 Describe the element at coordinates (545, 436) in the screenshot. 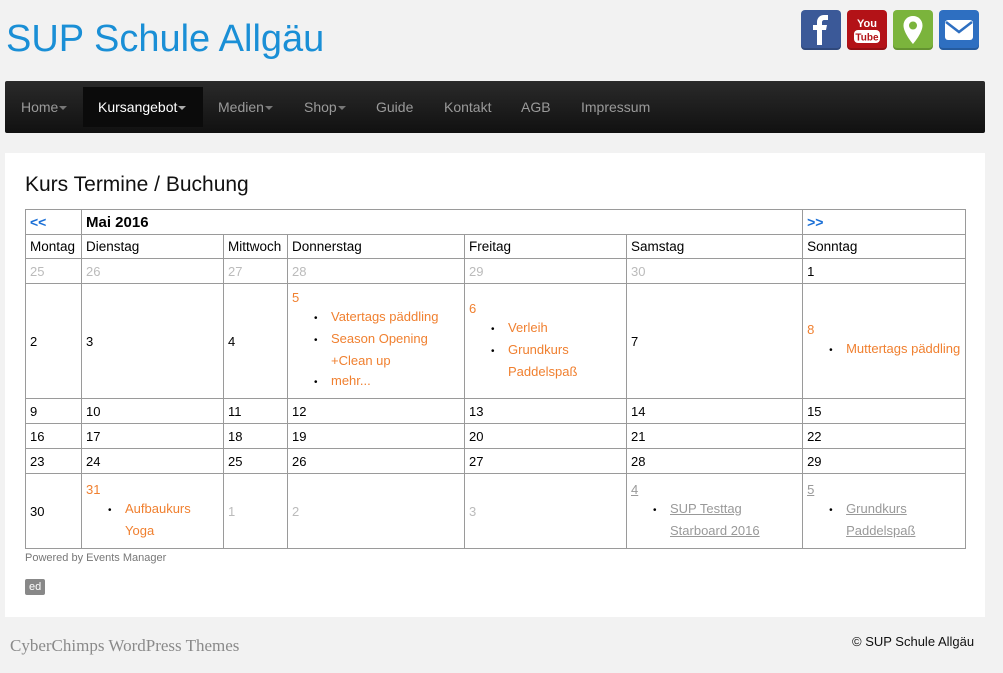

I see `day-cell: 20` at that location.